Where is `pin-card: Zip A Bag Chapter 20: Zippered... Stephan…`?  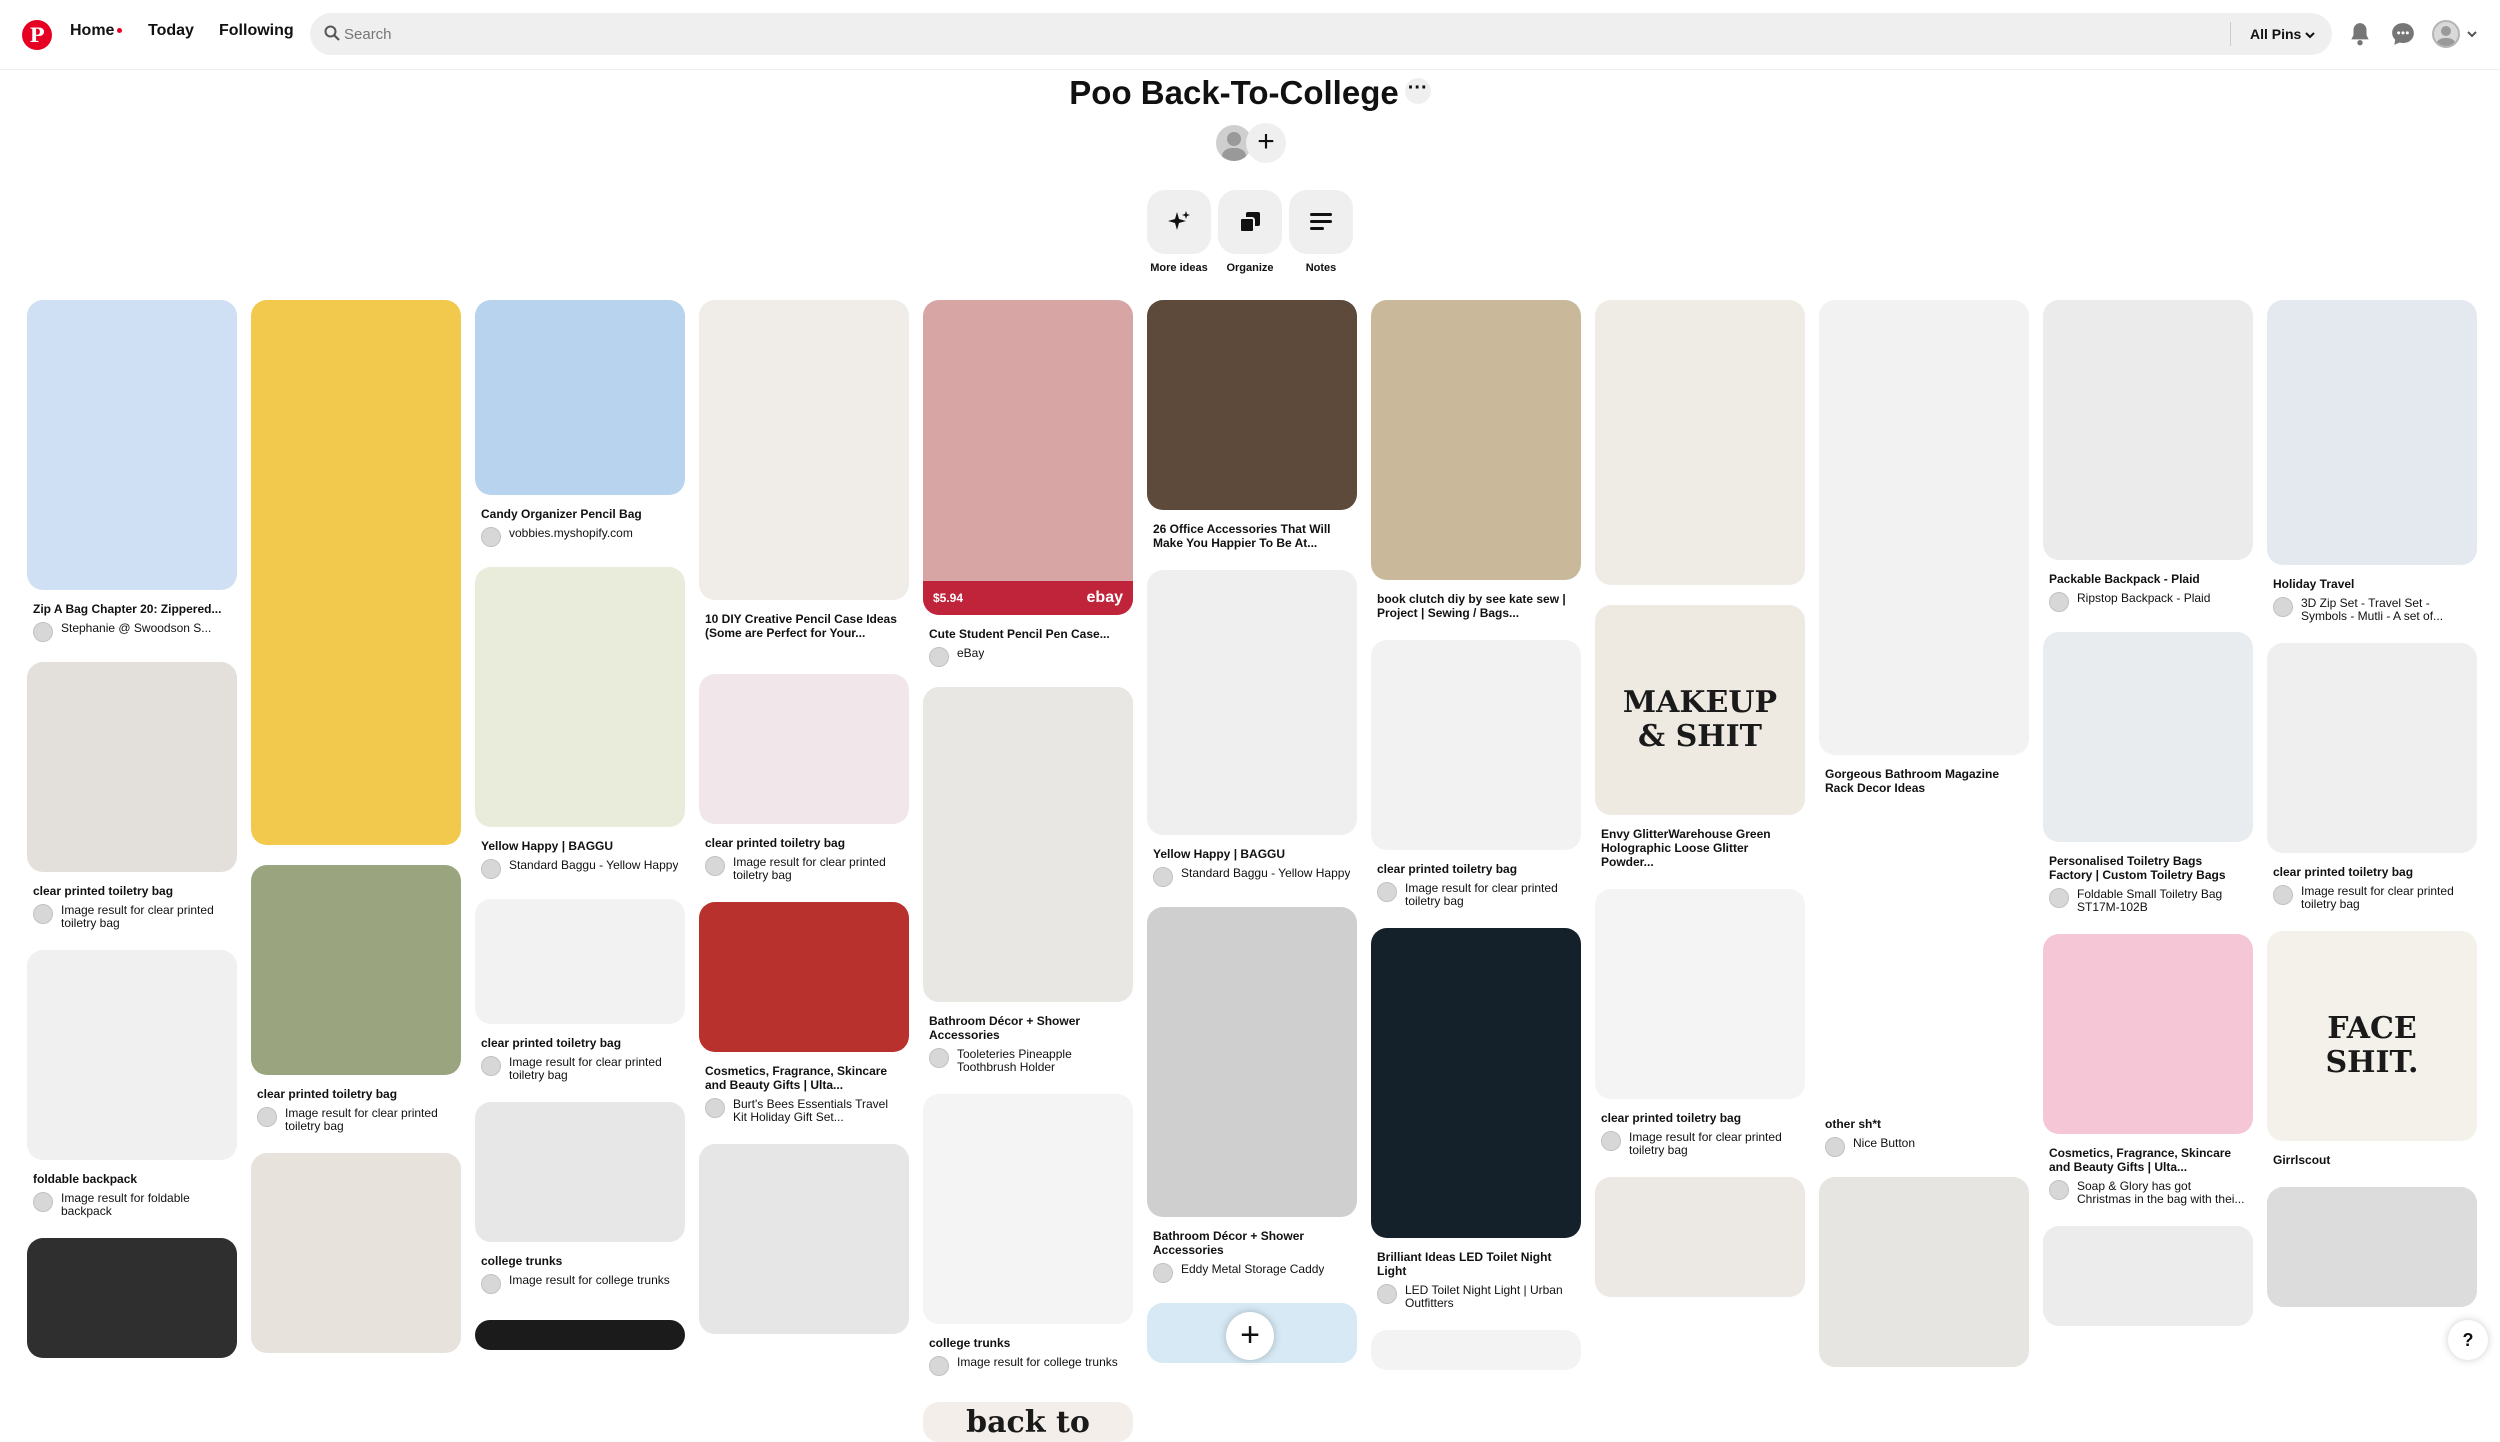
pin-card: Zip A Bag Chapter 20: Zippered... Stephan… is located at coordinates (132, 471).